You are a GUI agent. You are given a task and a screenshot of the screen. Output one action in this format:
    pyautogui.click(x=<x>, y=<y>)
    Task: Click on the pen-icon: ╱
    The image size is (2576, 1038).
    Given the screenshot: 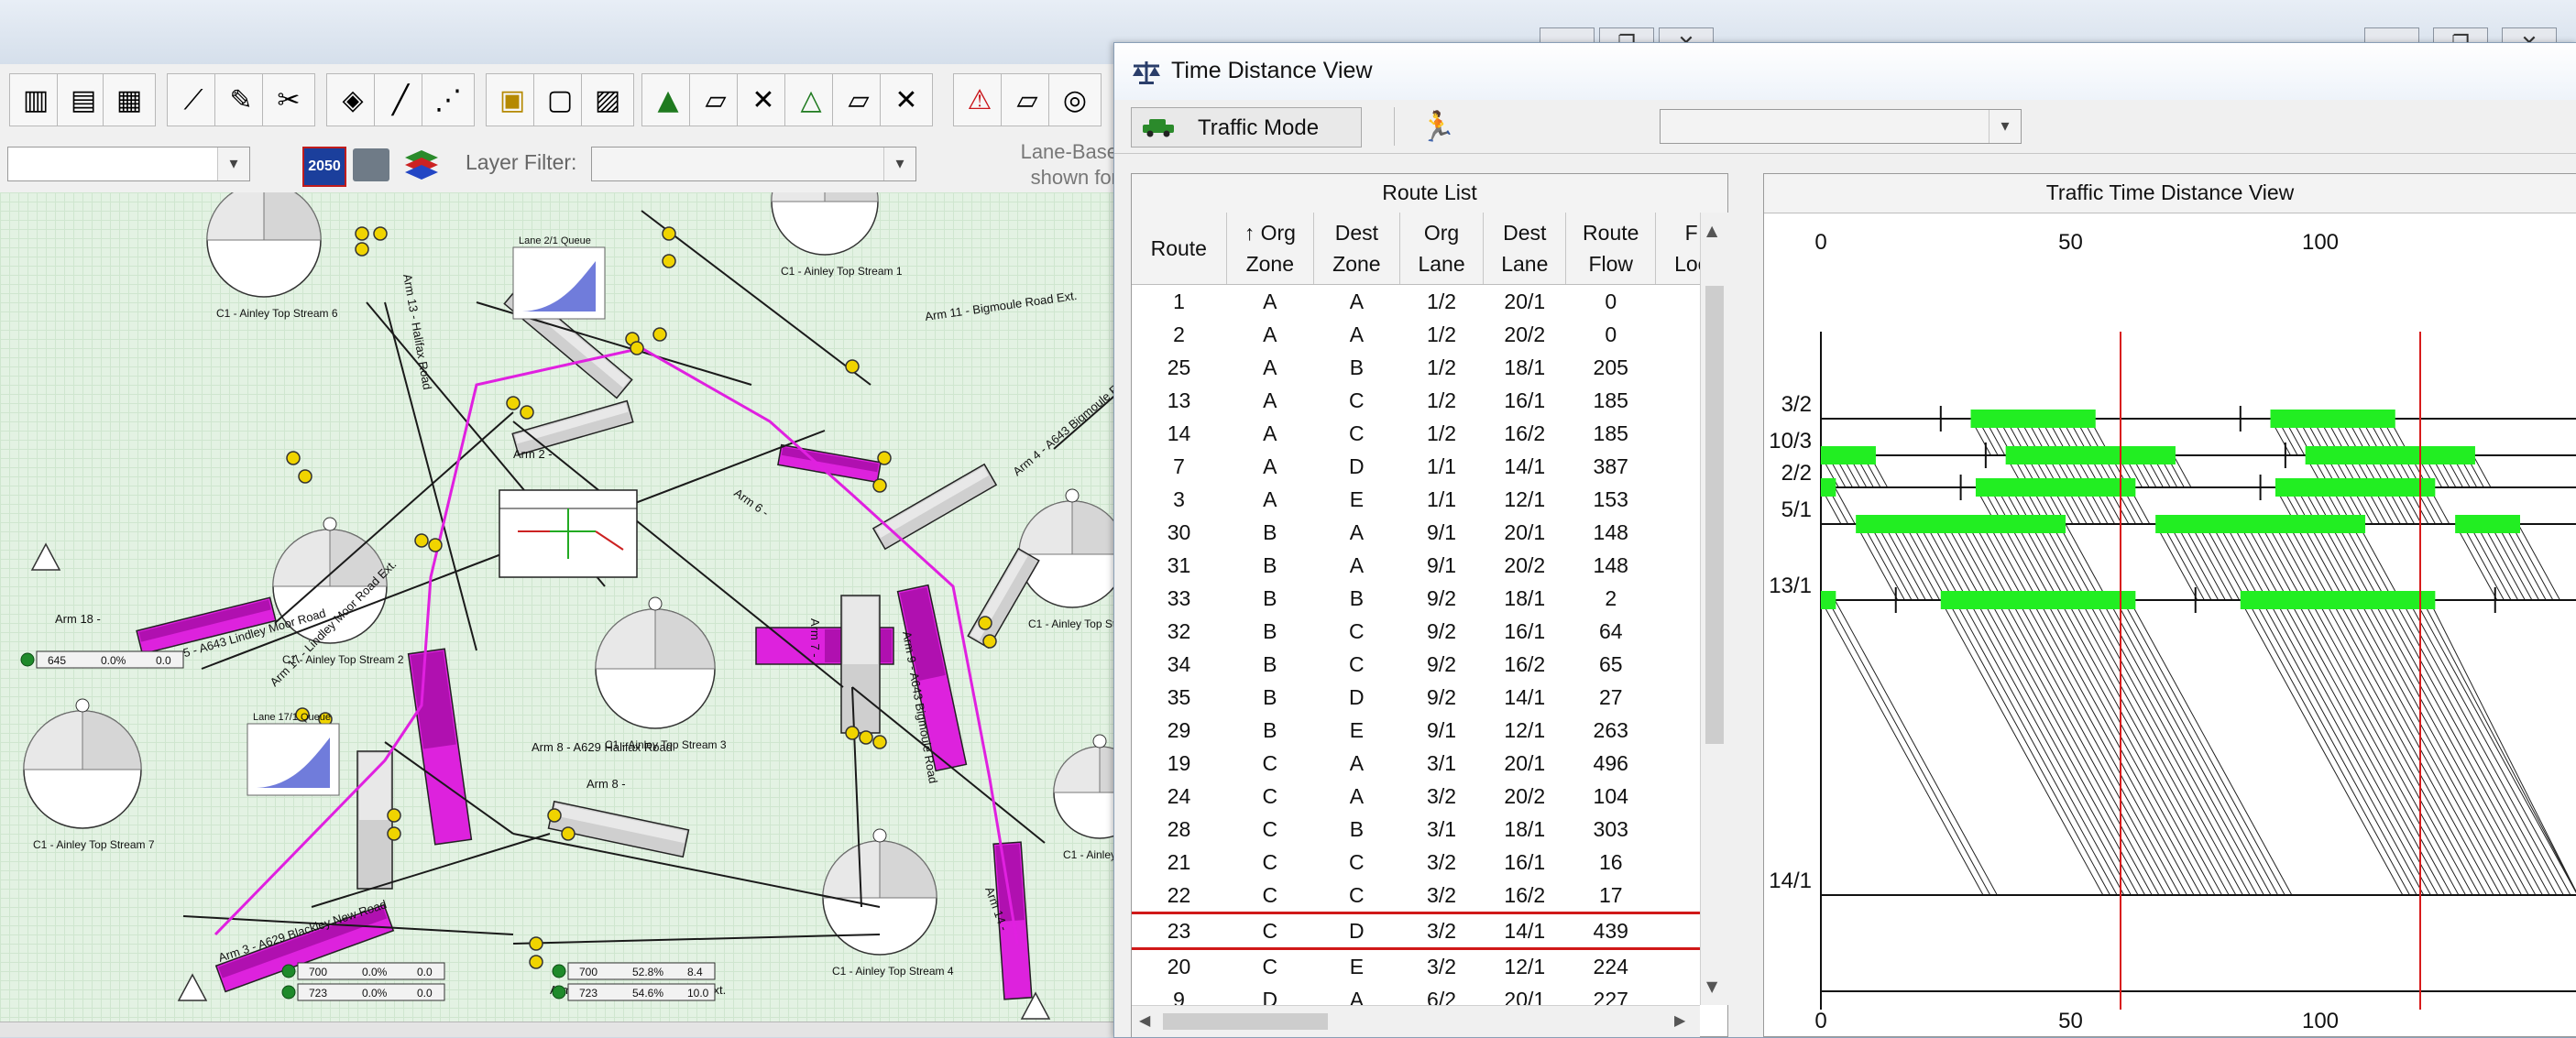 What is the action you would take?
    pyautogui.click(x=400, y=100)
    